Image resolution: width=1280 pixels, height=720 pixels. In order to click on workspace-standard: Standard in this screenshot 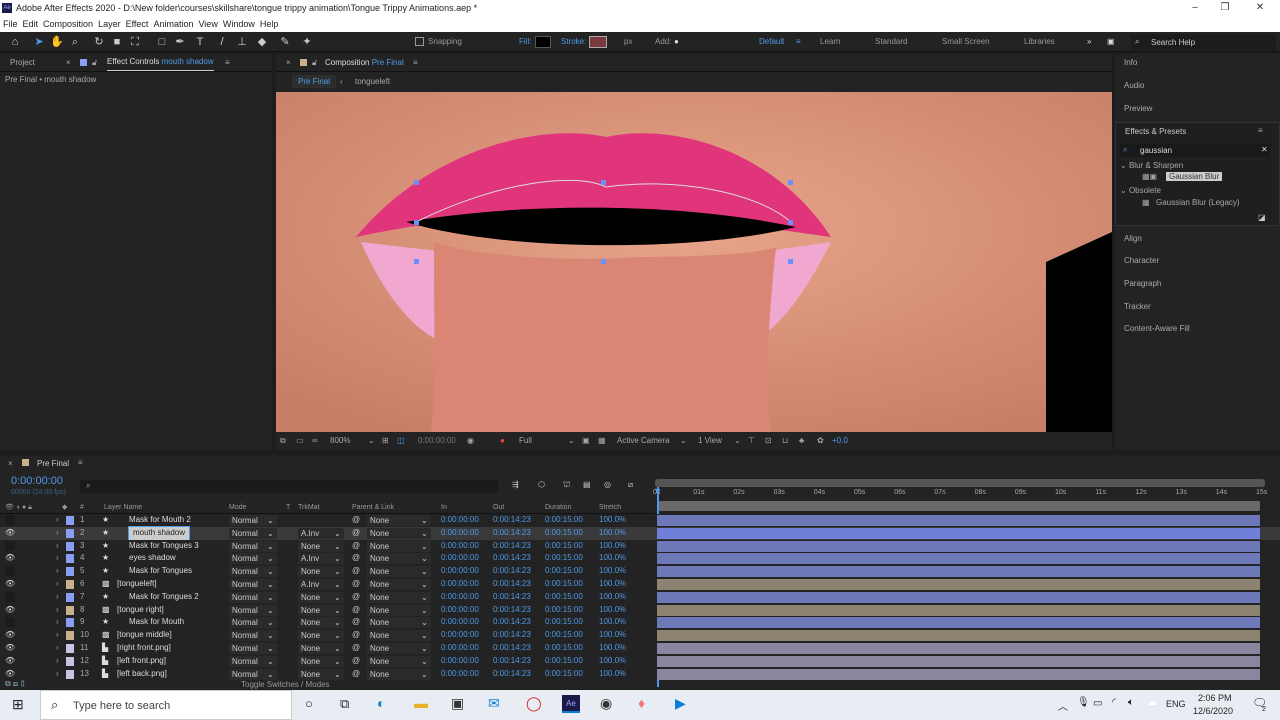, I will do `click(891, 41)`.